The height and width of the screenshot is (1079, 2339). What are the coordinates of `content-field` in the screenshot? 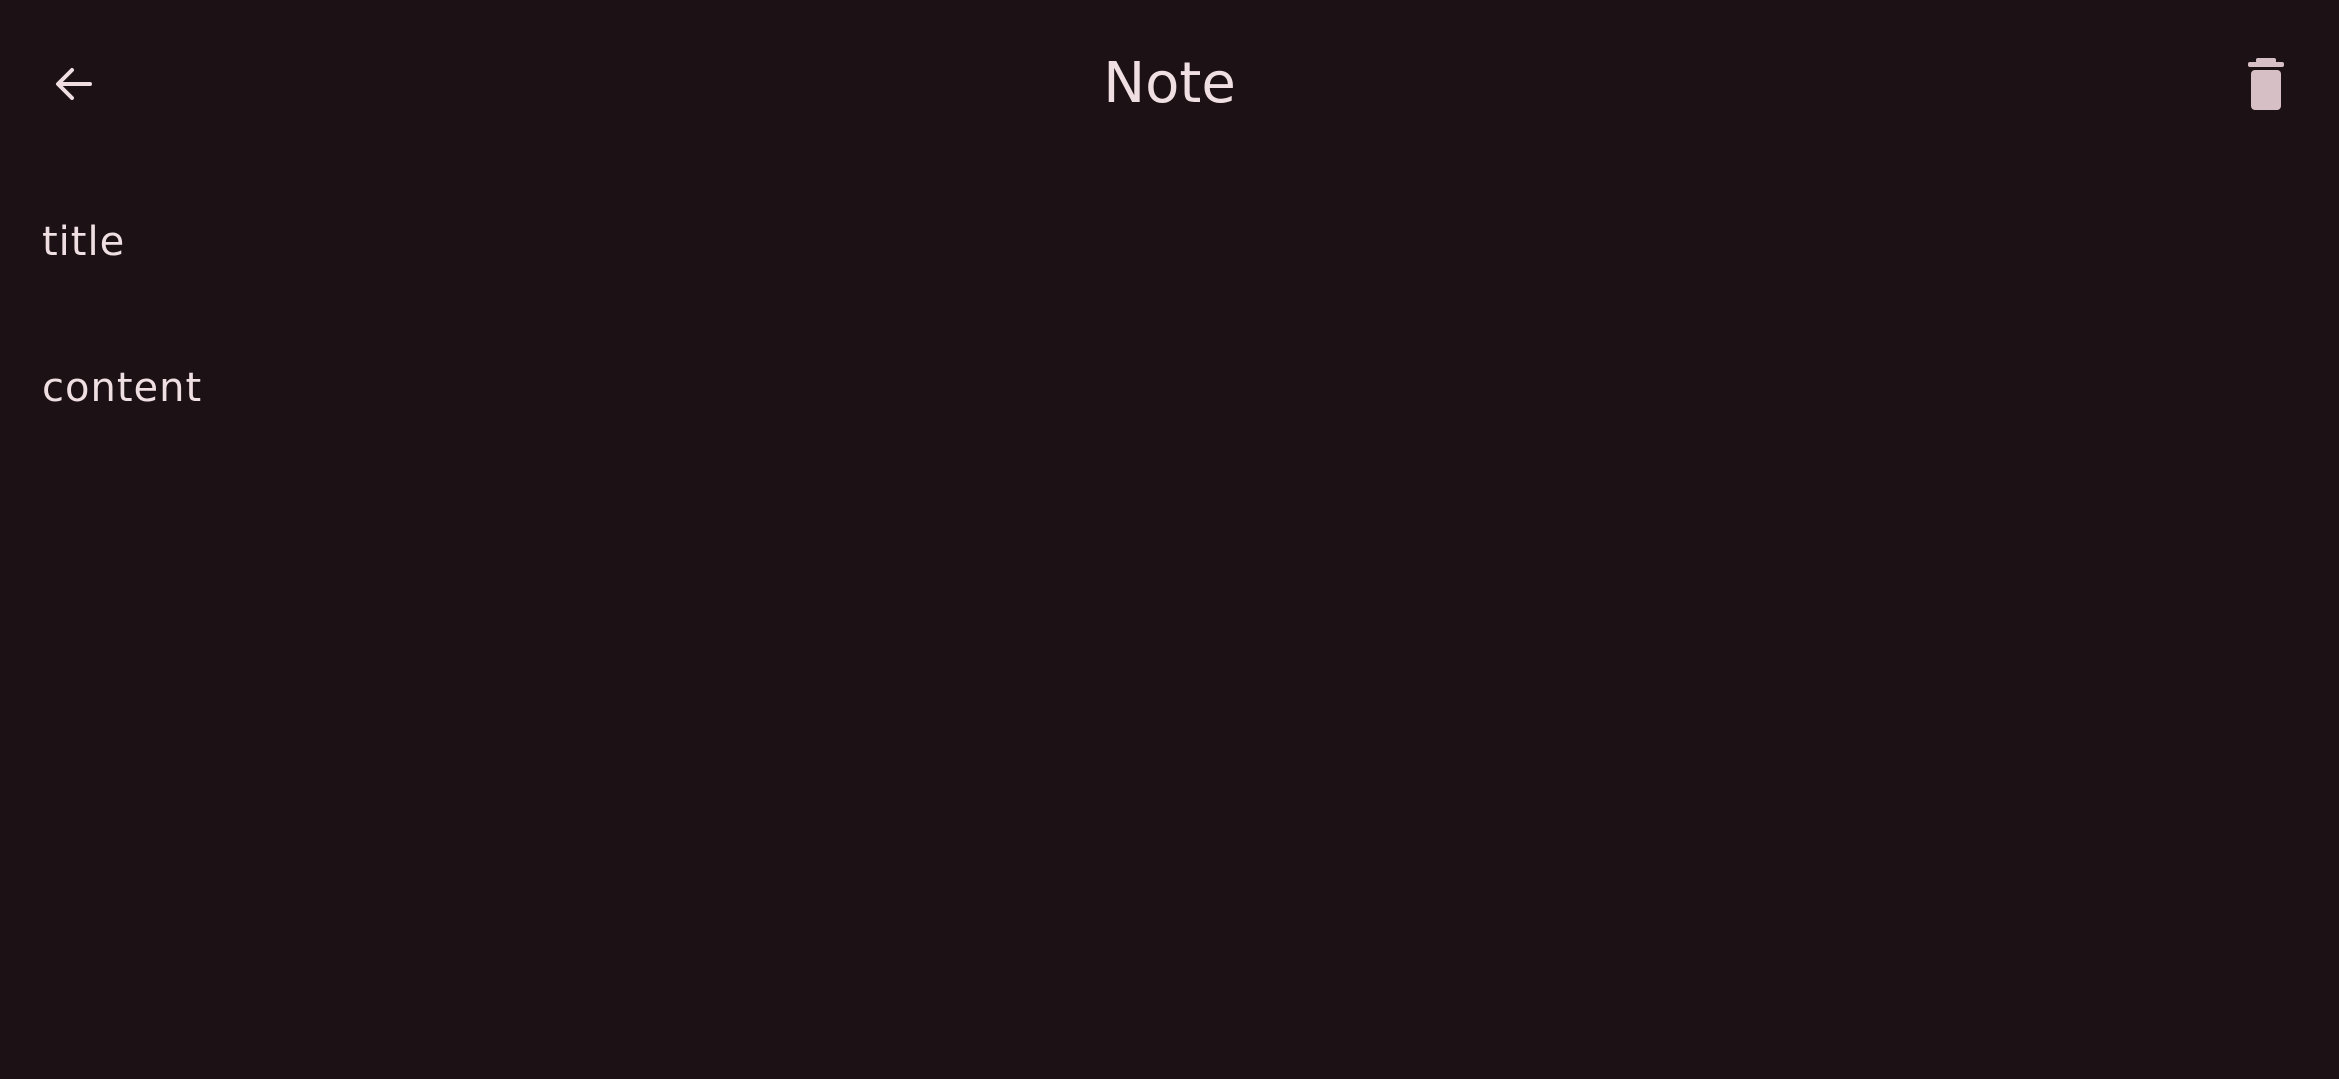 It's located at (1169, 388).